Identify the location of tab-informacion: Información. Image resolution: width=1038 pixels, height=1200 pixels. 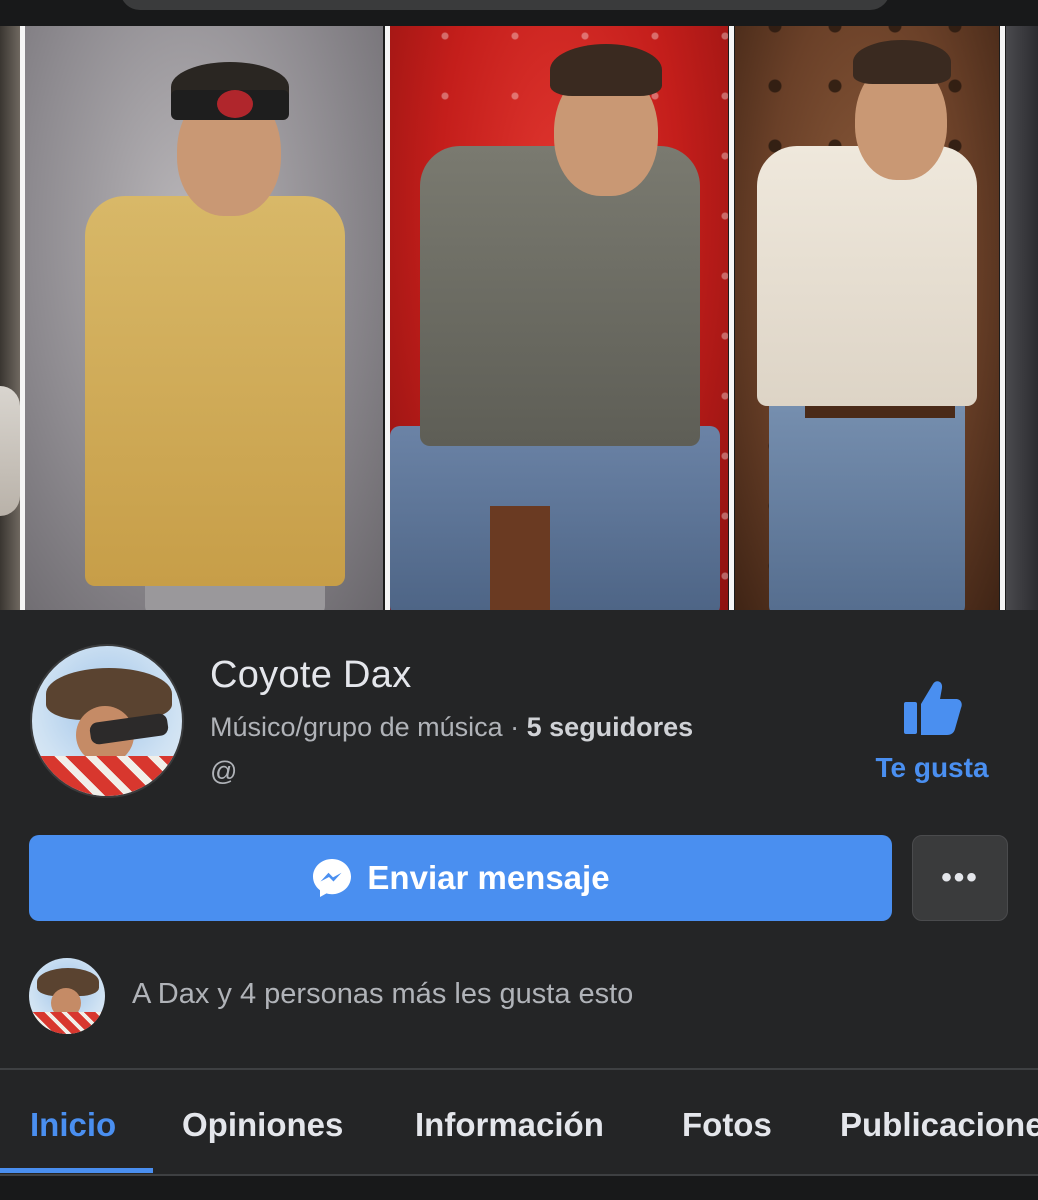
(509, 1125).